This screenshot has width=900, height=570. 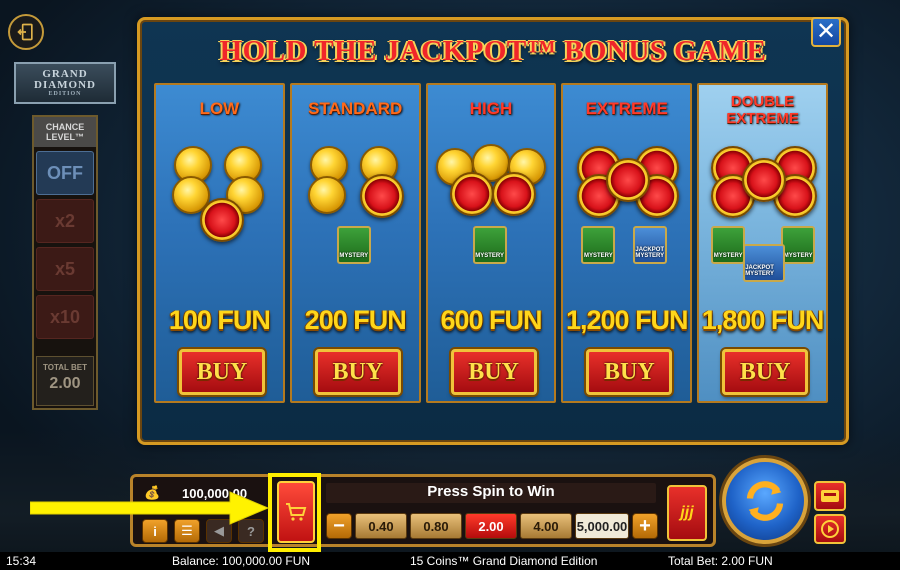 What do you see at coordinates (602, 526) in the screenshot?
I see `bet-option: 5,000.00` at bounding box center [602, 526].